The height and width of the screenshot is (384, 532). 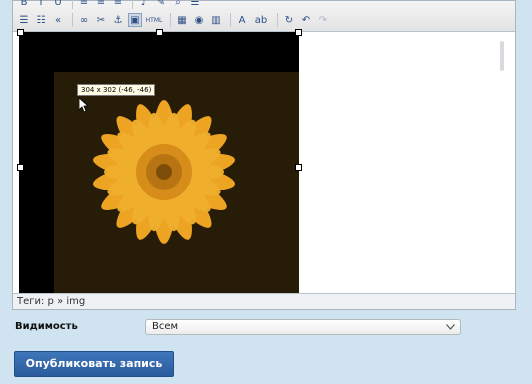 What do you see at coordinates (58, 20) in the screenshot?
I see `blockquote-button: «` at bounding box center [58, 20].